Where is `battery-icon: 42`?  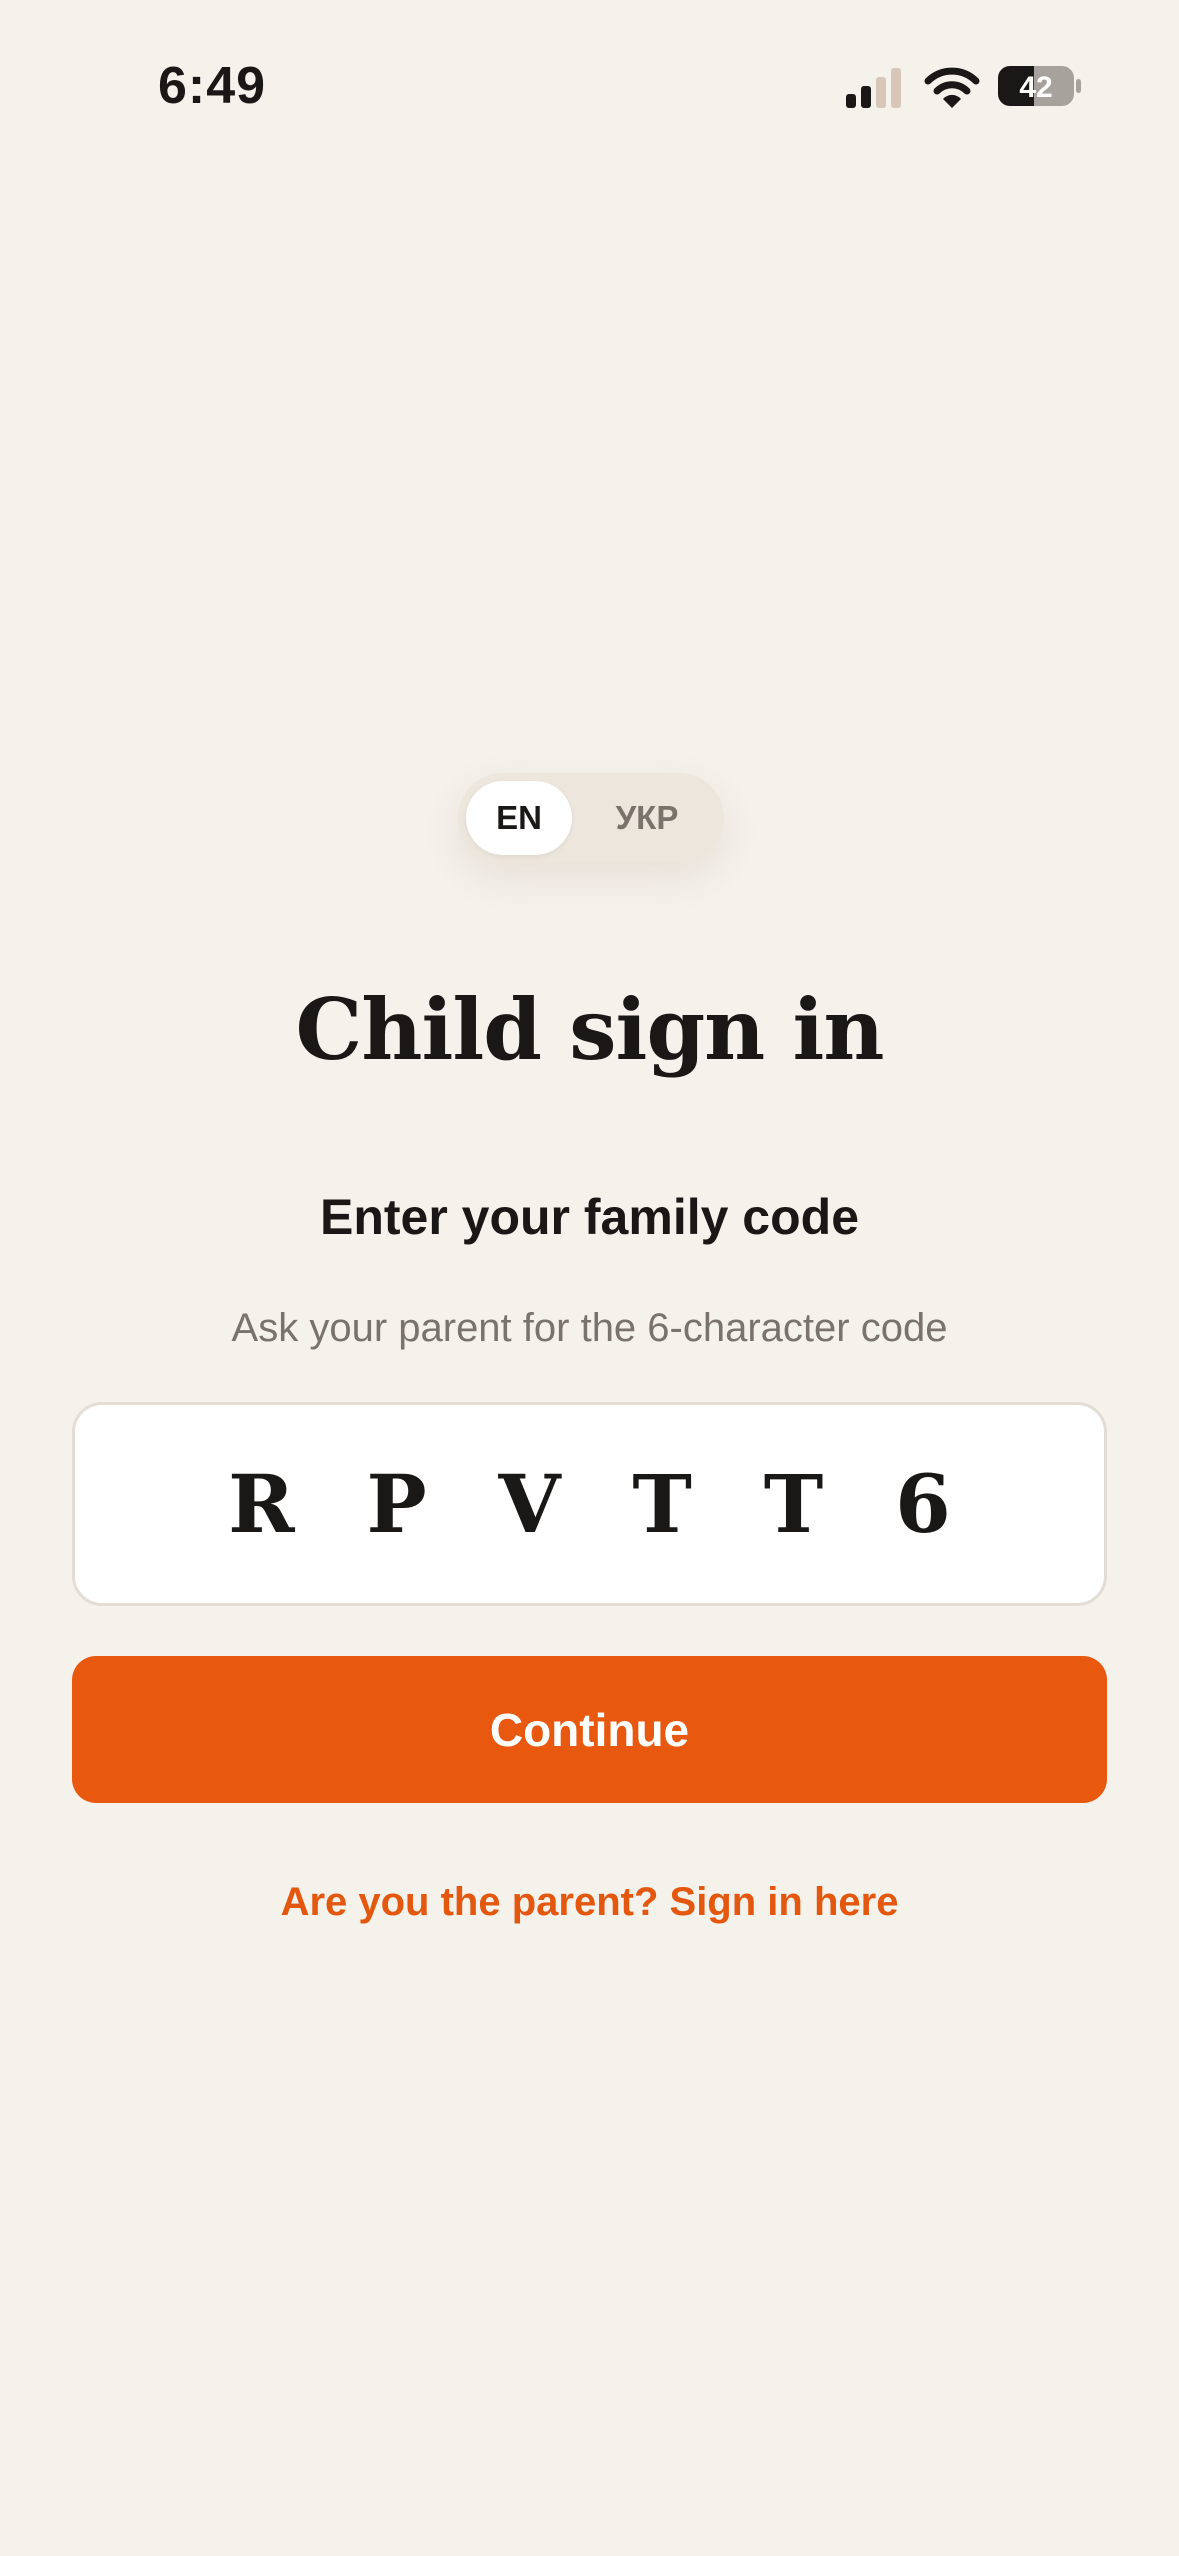
battery-icon: 42 is located at coordinates (1039, 86).